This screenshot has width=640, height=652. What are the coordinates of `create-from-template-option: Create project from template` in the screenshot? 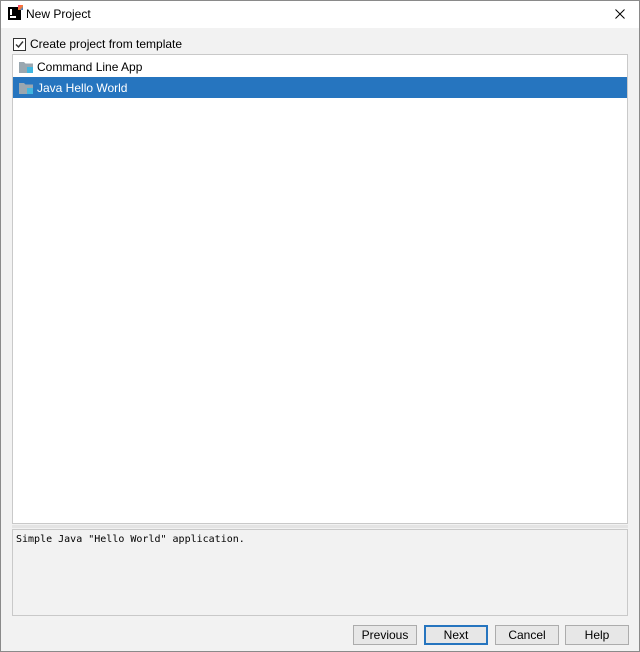 It's located at (97, 44).